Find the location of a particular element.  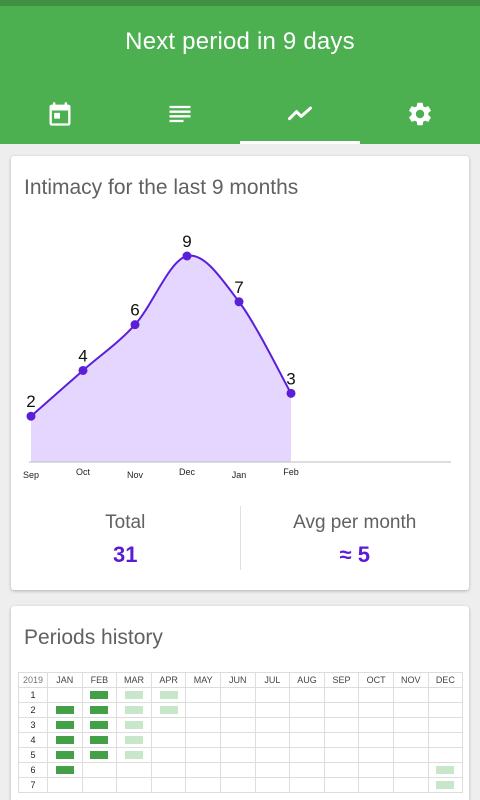

day-number: 2 is located at coordinates (33, 710).